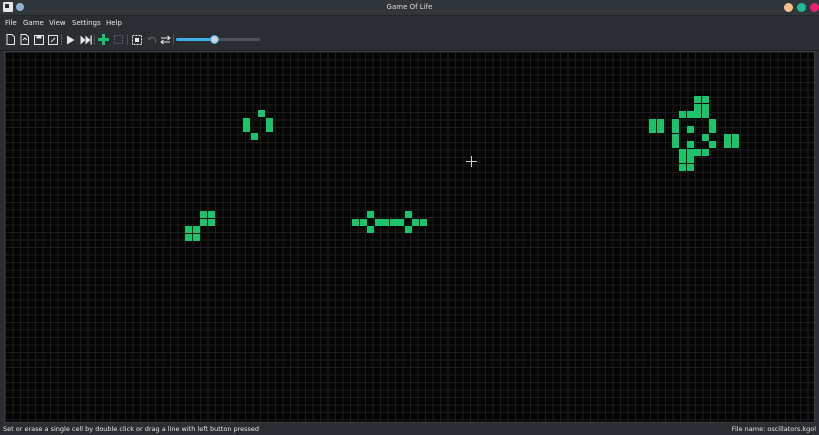 This screenshot has height=435, width=819. I want to click on minimize-button, so click(788, 7).